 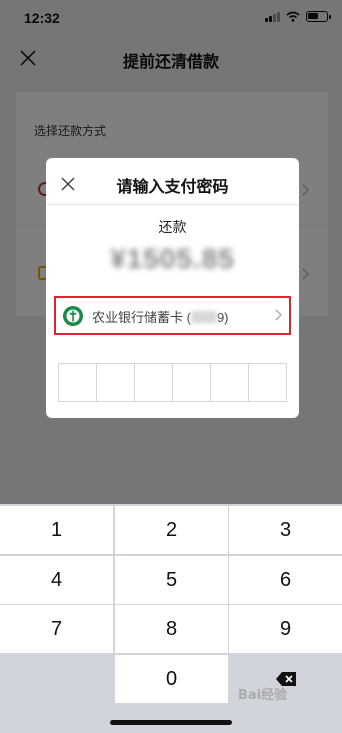 What do you see at coordinates (263, 695) in the screenshot?
I see `watermark: Bai经验` at bounding box center [263, 695].